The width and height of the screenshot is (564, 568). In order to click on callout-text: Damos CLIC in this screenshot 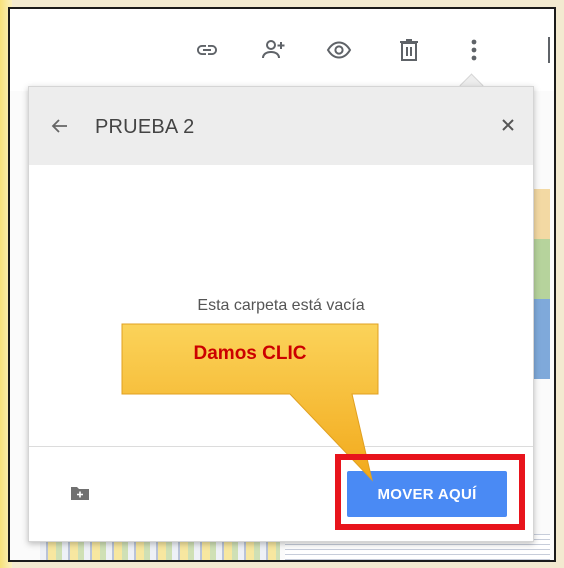, I will do `click(250, 353)`.